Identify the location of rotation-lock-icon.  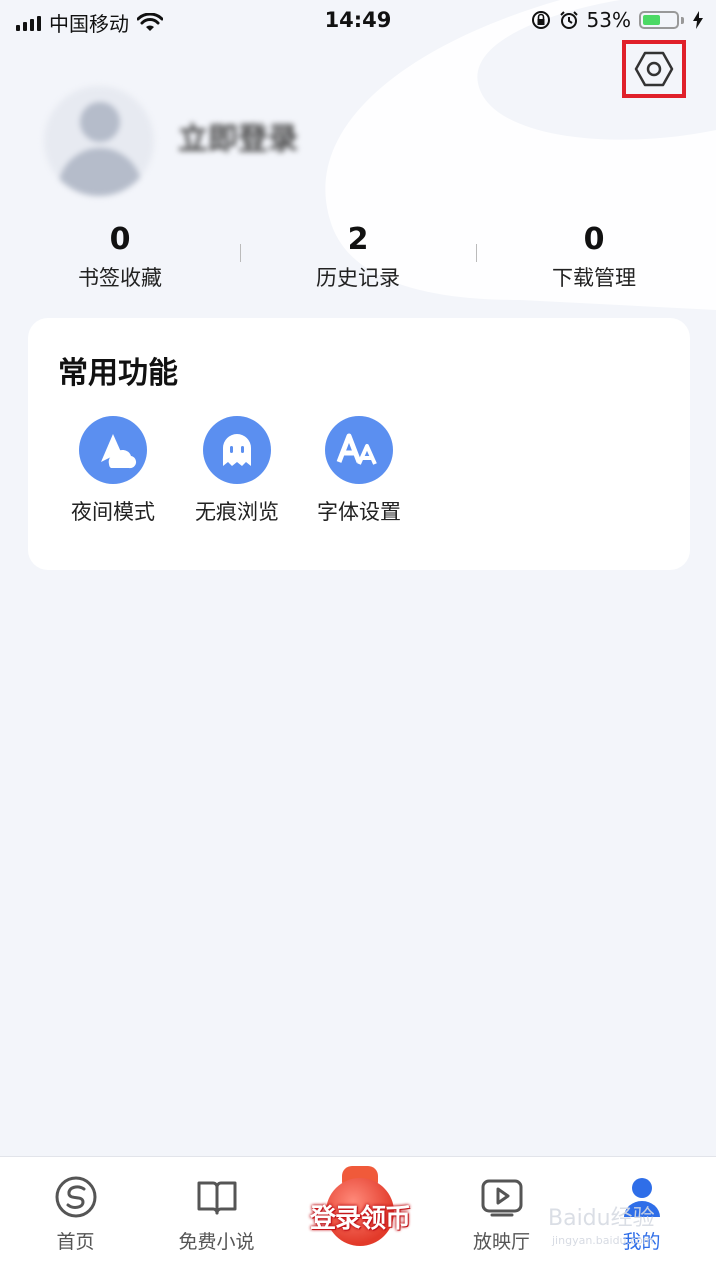
(540, 20).